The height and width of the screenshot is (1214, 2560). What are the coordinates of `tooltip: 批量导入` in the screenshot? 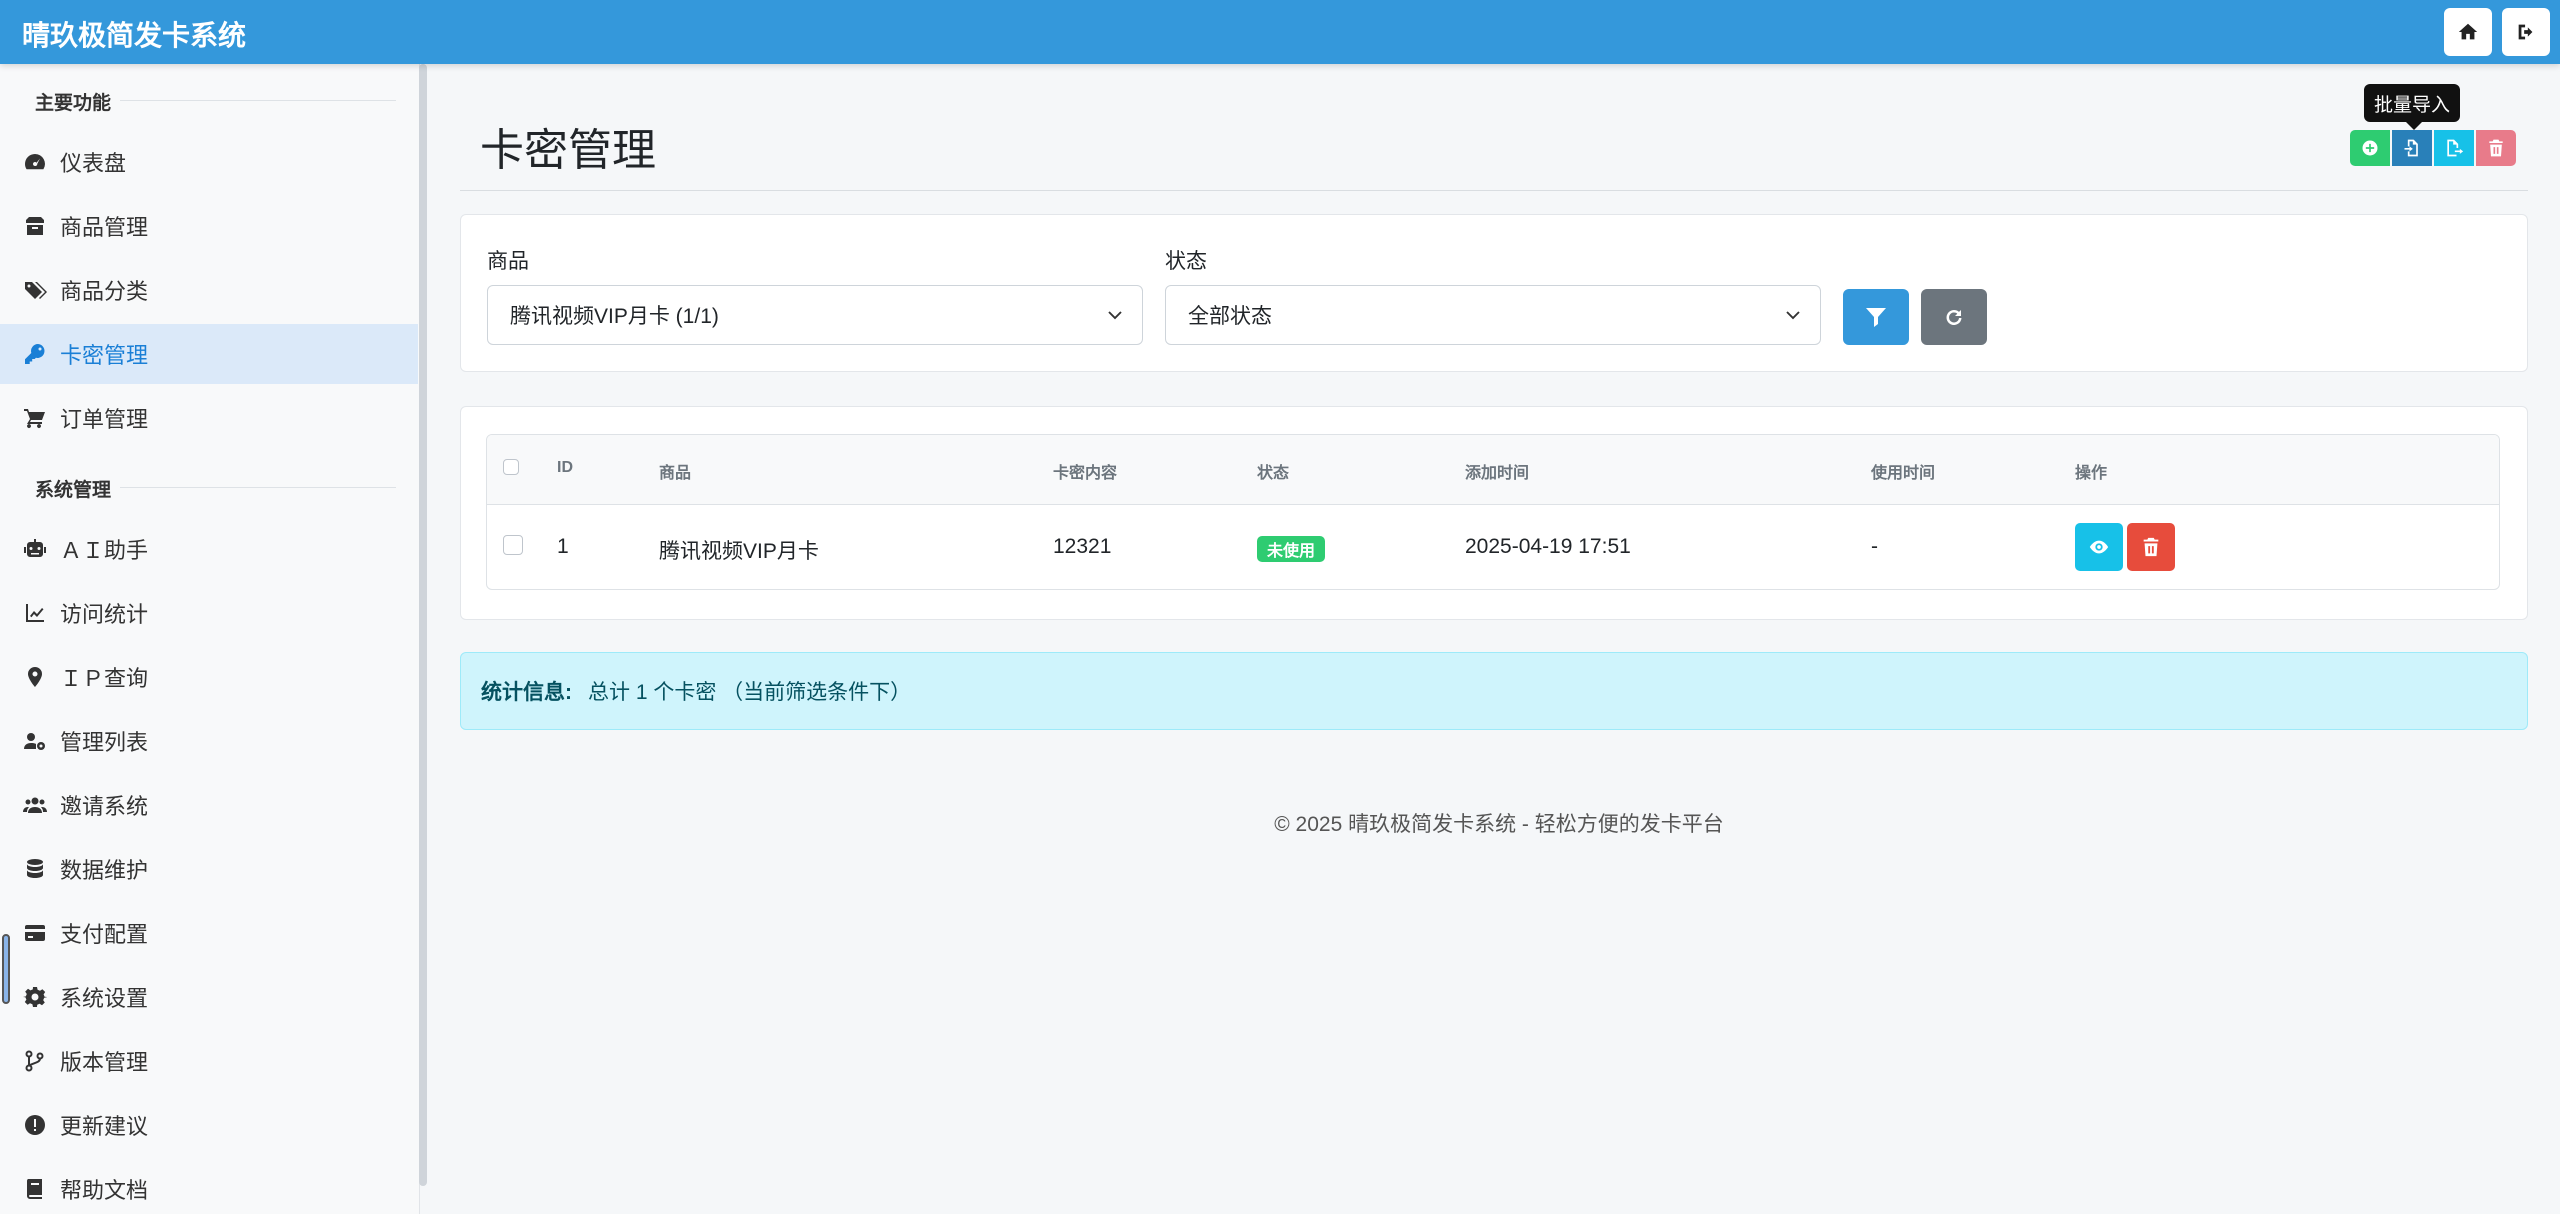 It's located at (2412, 107).